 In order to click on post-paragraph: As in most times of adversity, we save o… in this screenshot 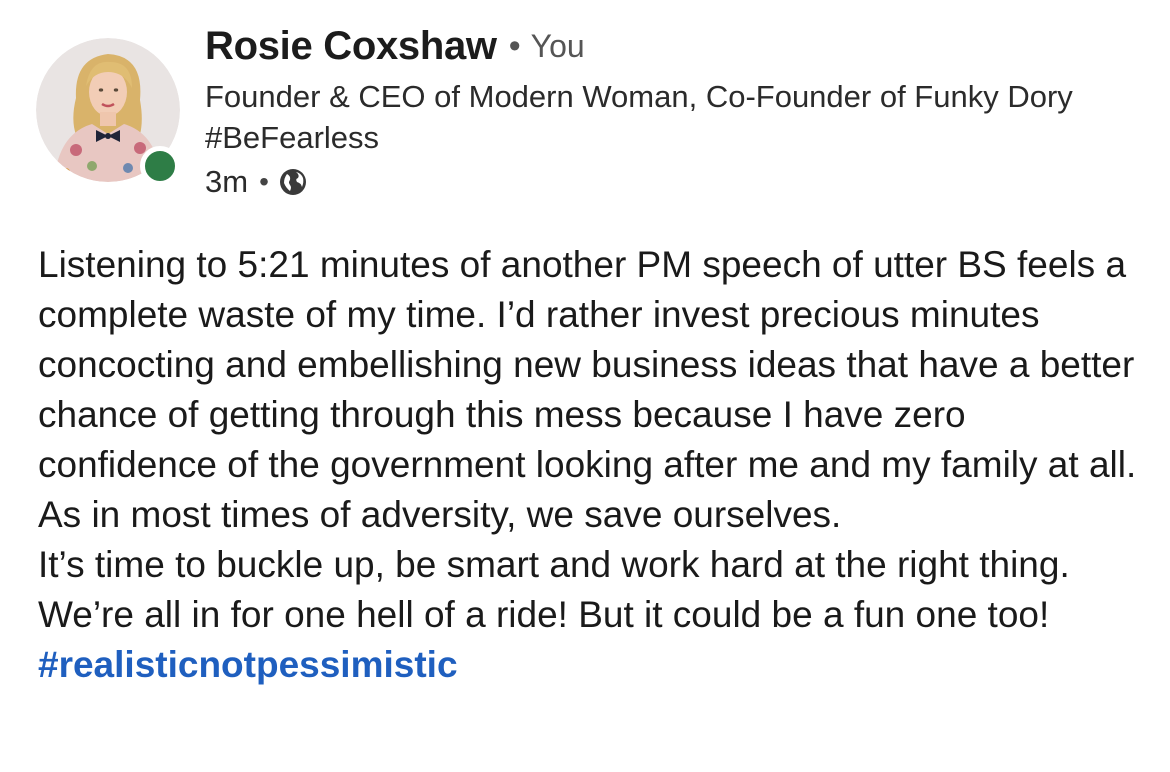, I will do `click(440, 514)`.